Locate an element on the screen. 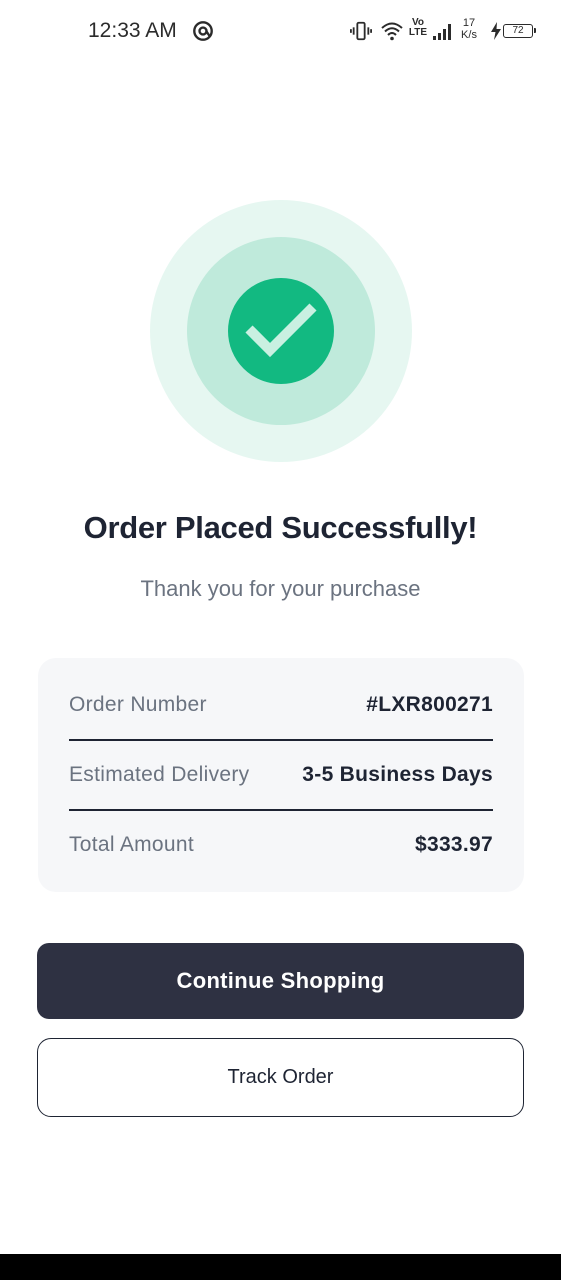  estimated-delivery-label: Estimated Delivery is located at coordinates (159, 774).